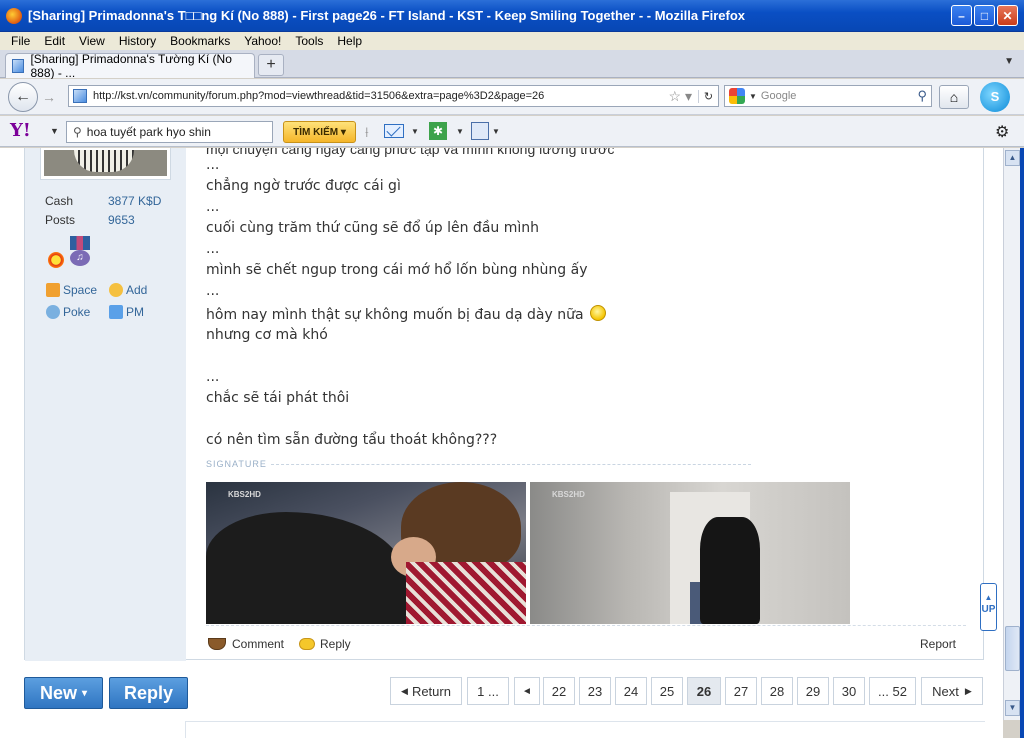 This screenshot has width=1024, height=738. I want to click on pagination-last: ... 52, so click(892, 691).